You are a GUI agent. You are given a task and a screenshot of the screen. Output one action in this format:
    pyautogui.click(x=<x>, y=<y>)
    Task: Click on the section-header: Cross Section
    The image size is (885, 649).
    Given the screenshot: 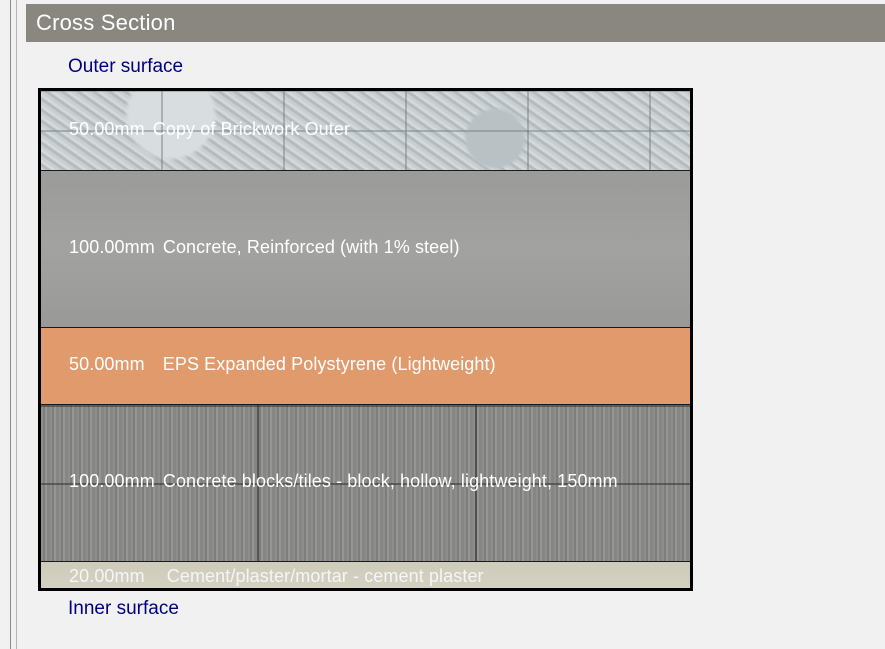 What is the action you would take?
    pyautogui.click(x=455, y=23)
    